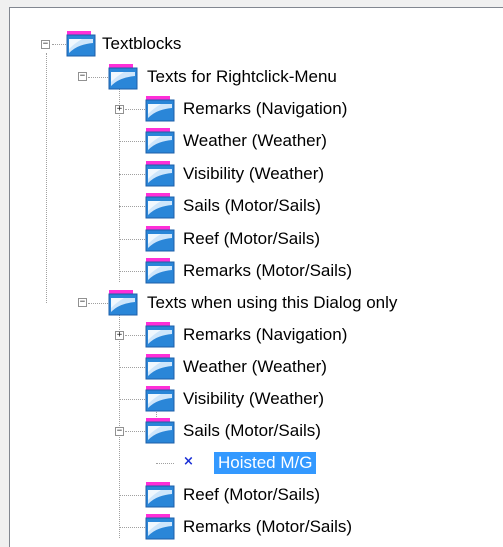 Image resolution: width=503 pixels, height=547 pixels. I want to click on tree-node-label: Remarks (Motor/Sails), so click(267, 271).